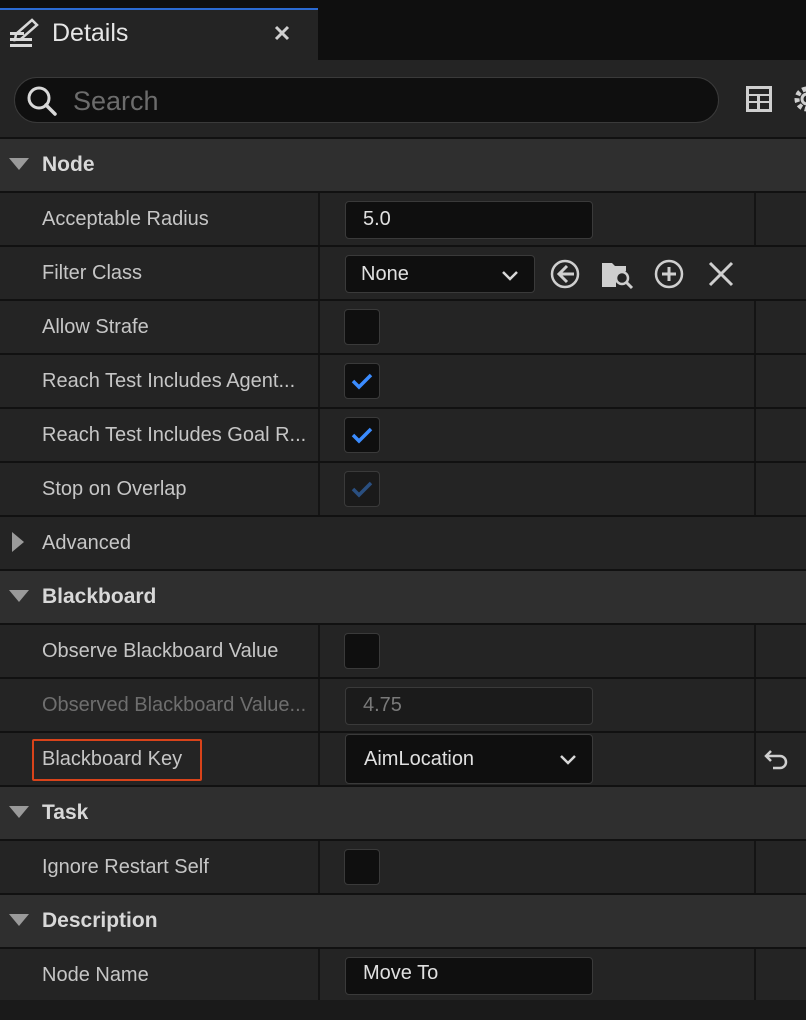  I want to click on search-box, so click(366, 100).